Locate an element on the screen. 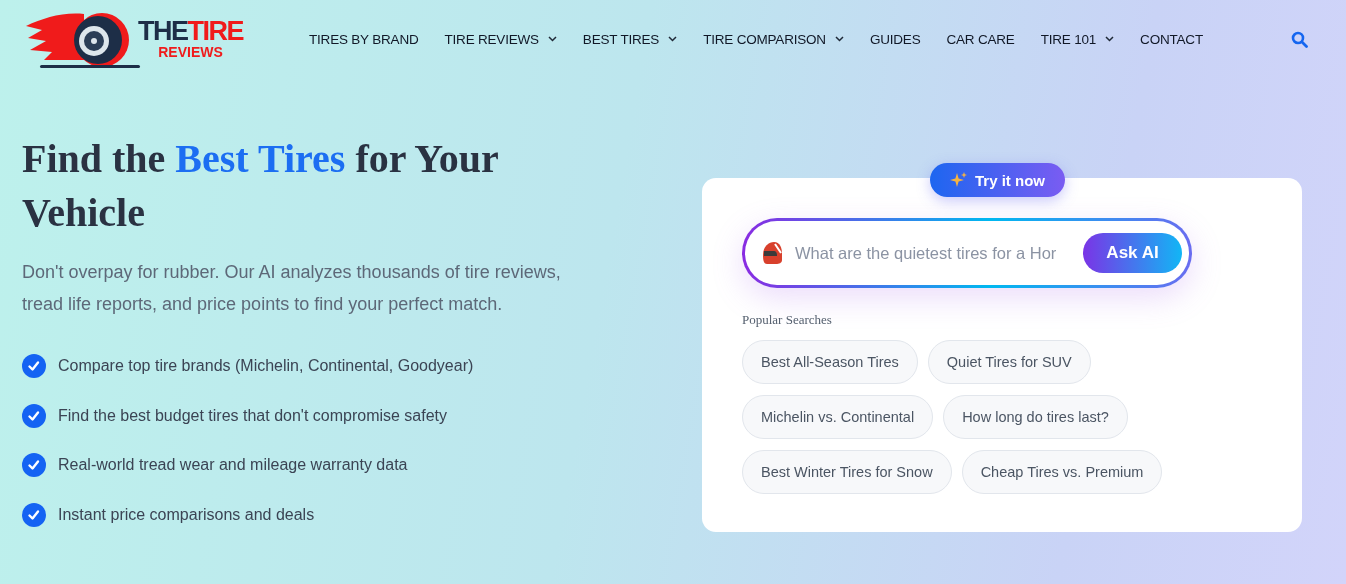 The width and height of the screenshot is (1346, 584). feature-text: Find the best budget tires that don't compromise safety is located at coordinates (253, 415).